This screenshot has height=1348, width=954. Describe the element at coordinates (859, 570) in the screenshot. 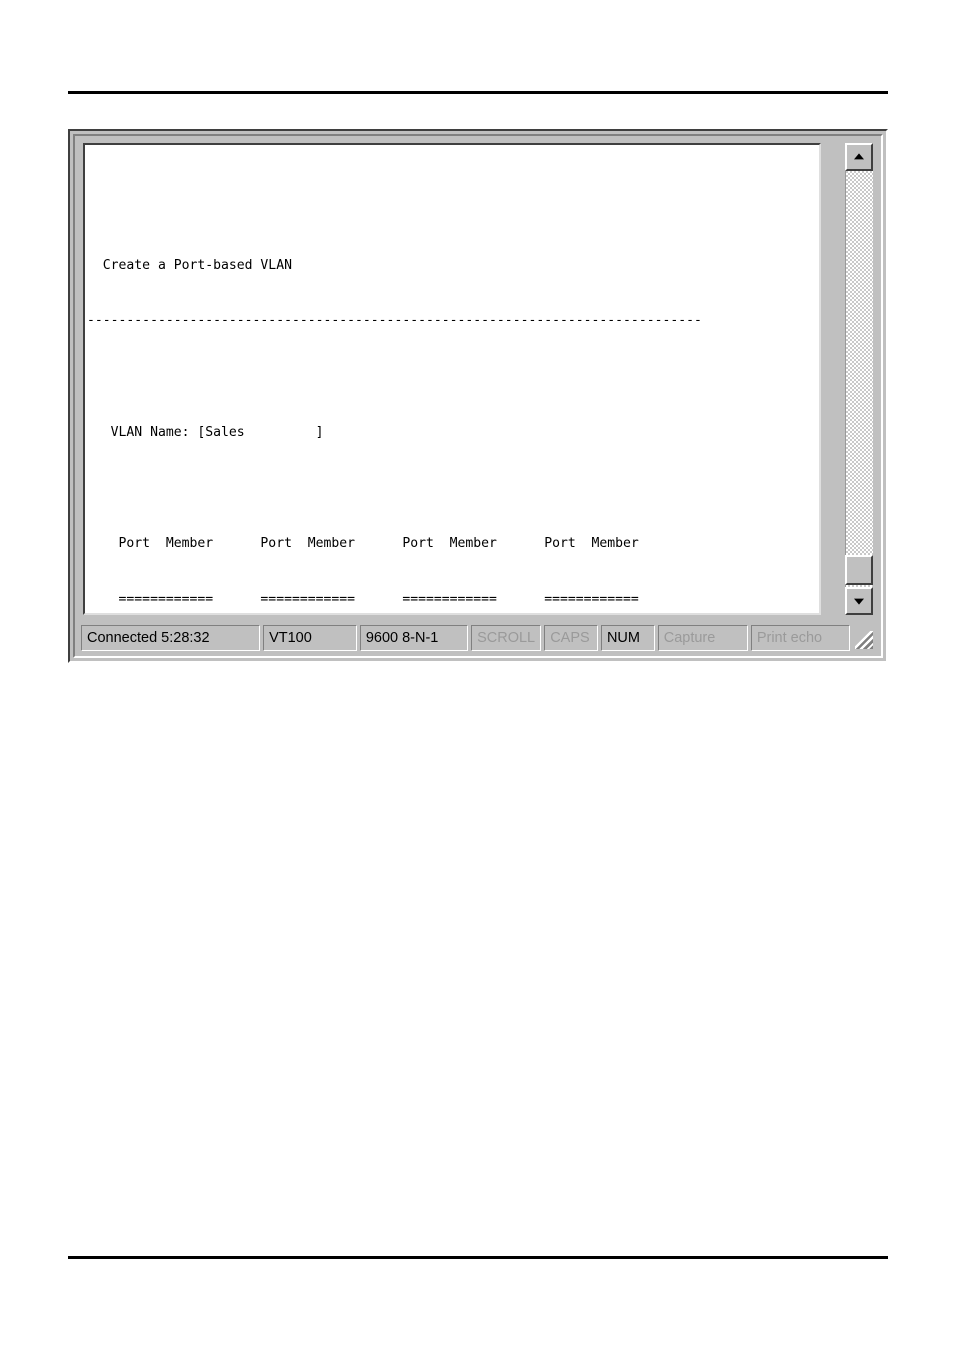

I see `scrollbar-thumb` at that location.